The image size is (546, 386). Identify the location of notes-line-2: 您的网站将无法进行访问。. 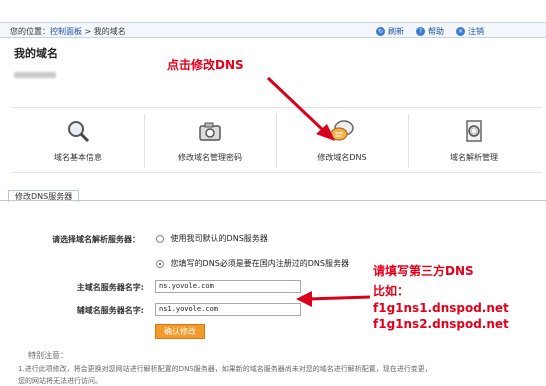
(60, 381).